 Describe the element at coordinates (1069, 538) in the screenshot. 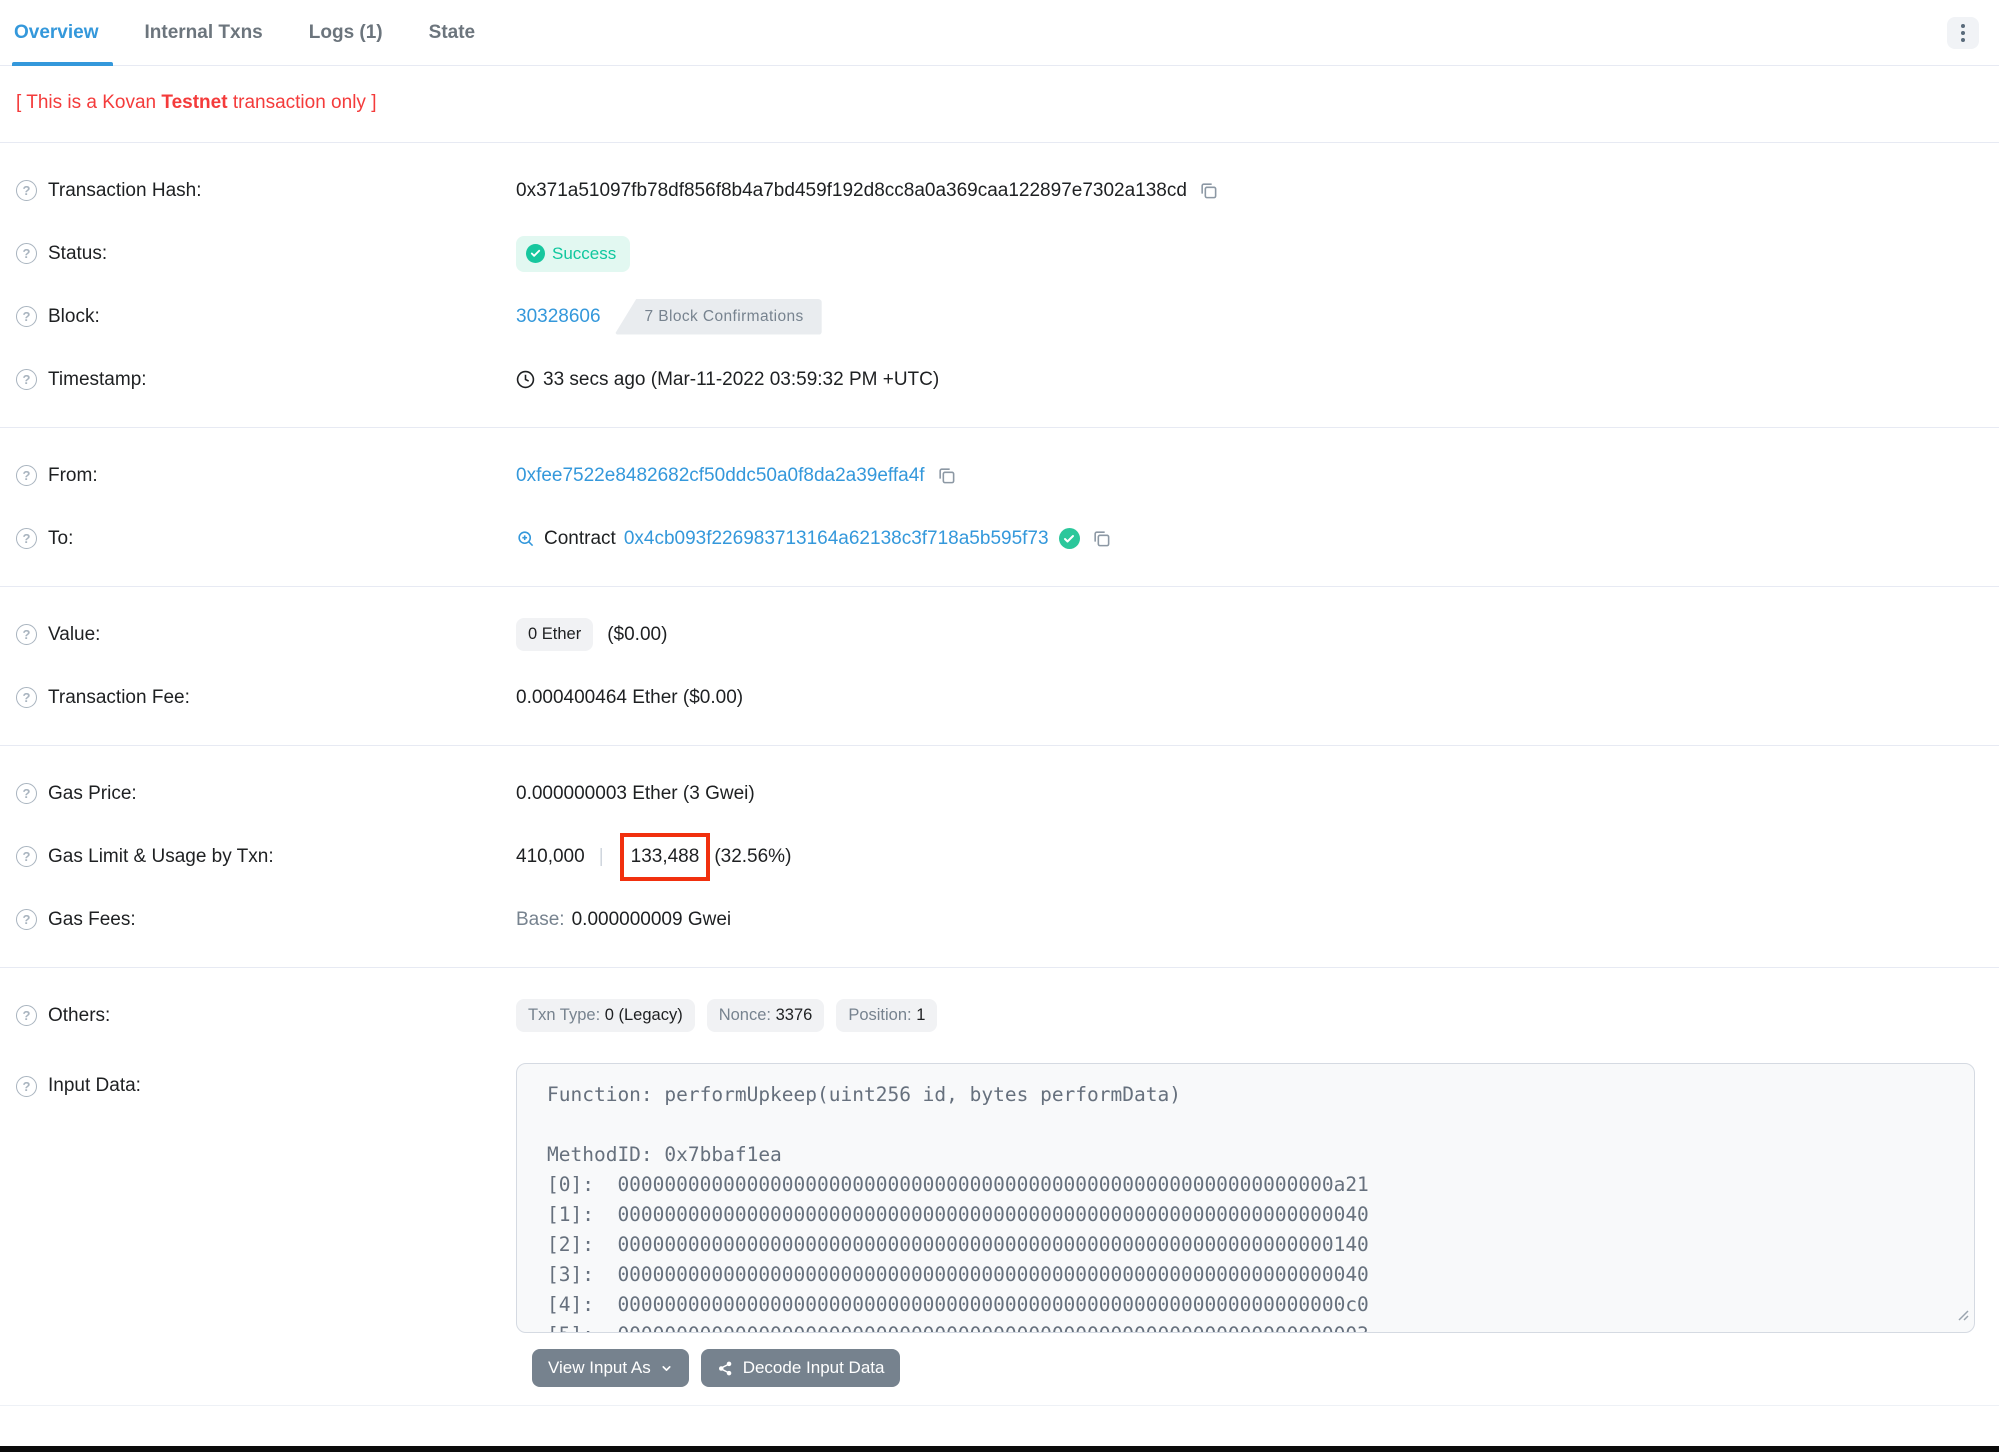

I see `verified-check-icon` at that location.